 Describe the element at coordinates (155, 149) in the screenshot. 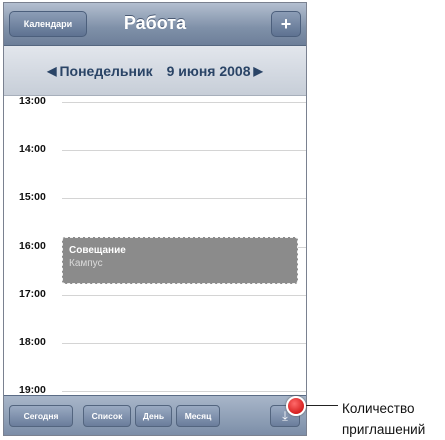

I see `hour-row: 14:00` at that location.